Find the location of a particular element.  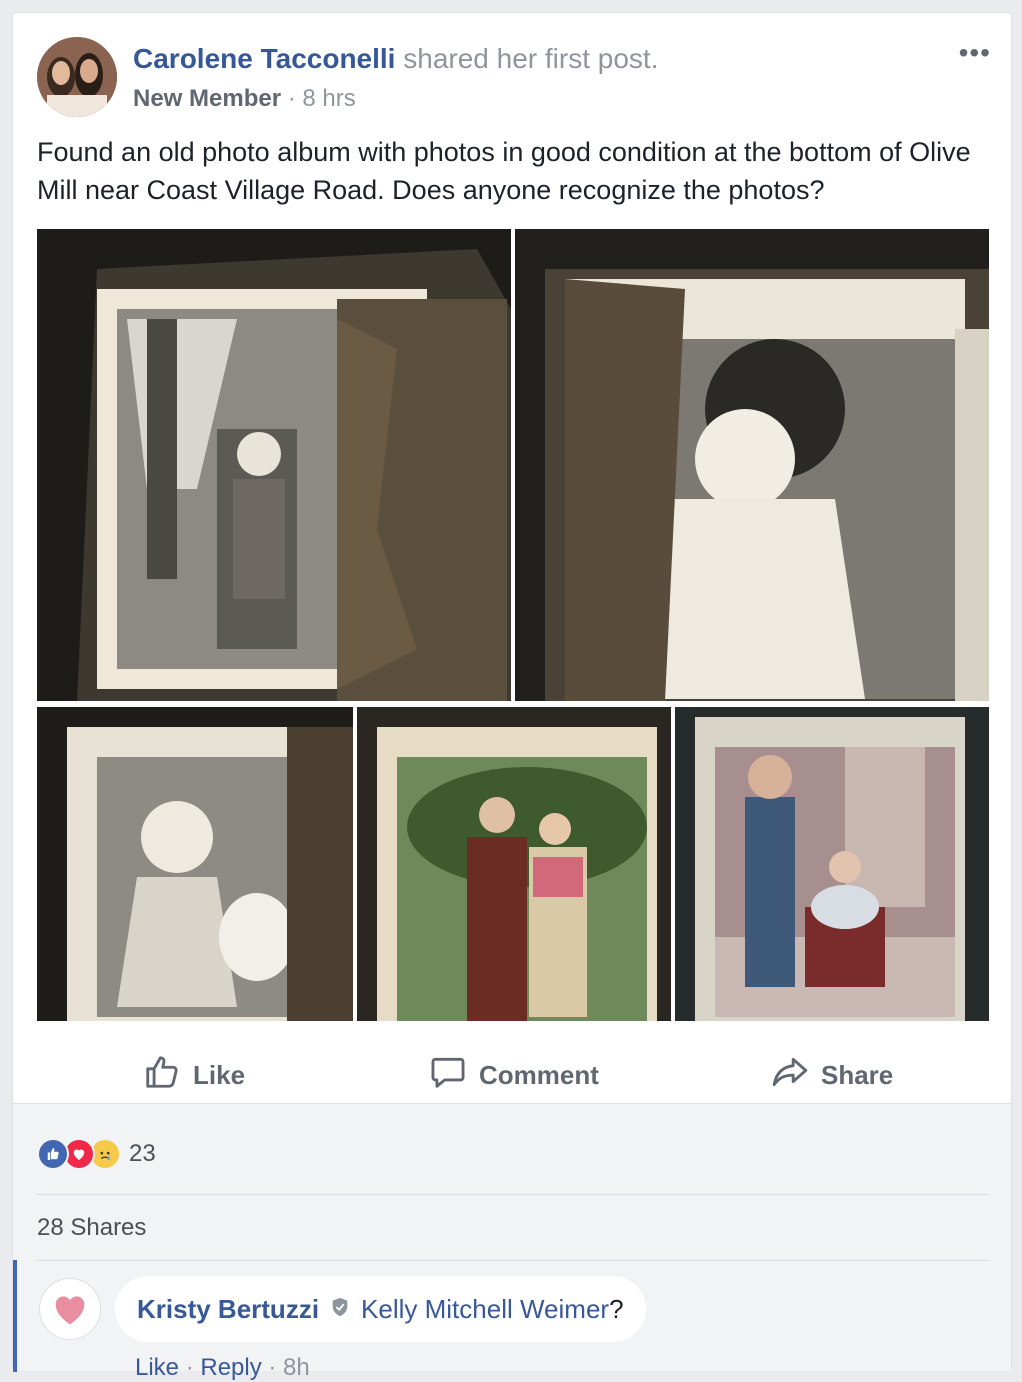

post-action-text: shared her first post. is located at coordinates (531, 58).